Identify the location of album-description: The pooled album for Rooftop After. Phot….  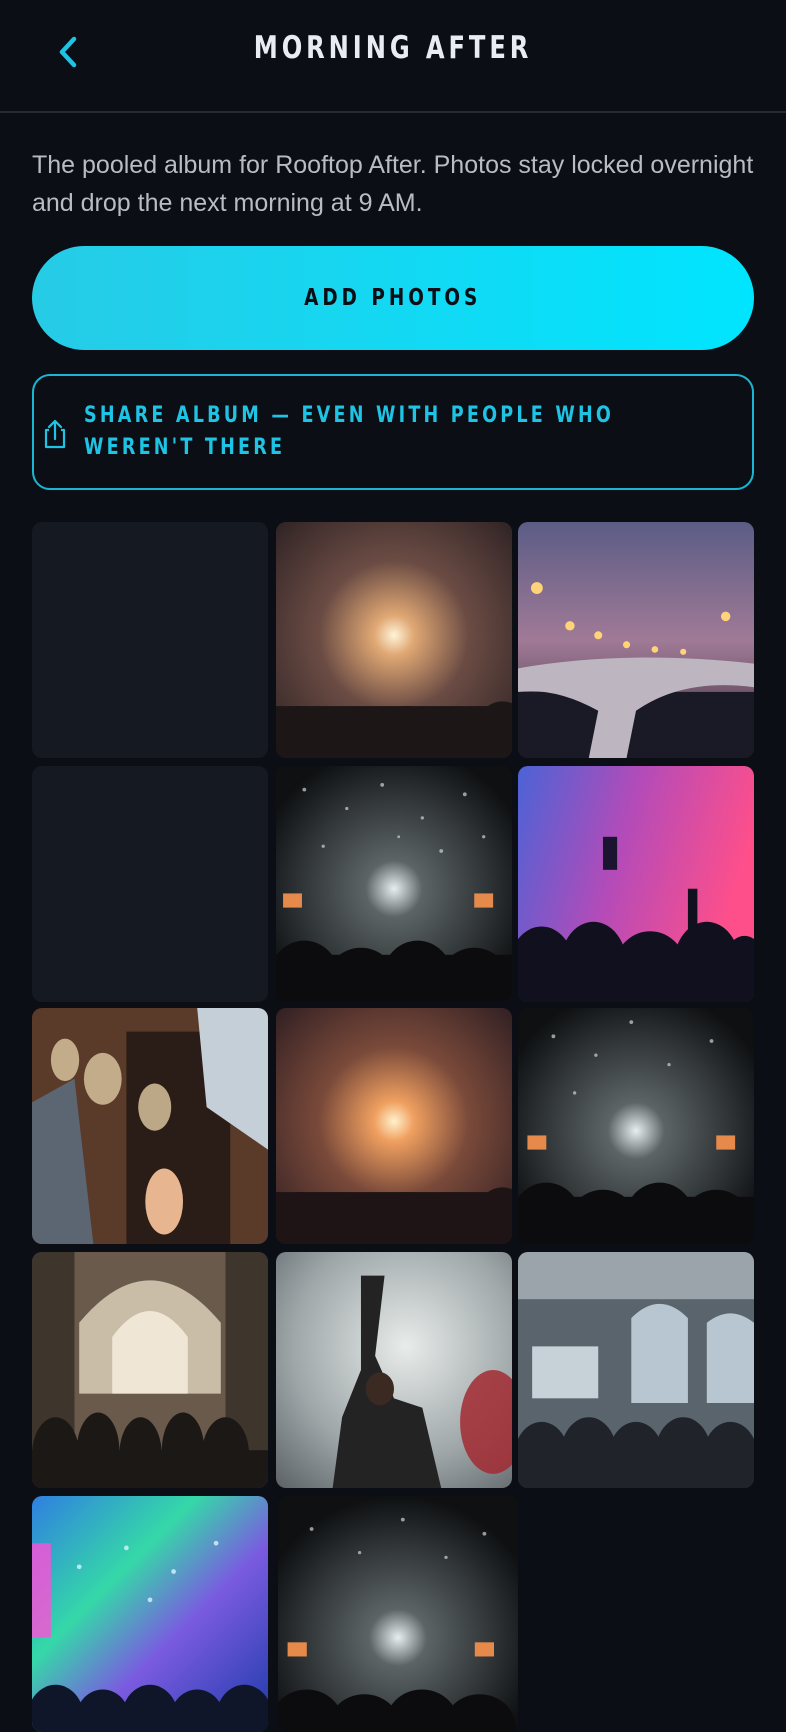
(393, 184).